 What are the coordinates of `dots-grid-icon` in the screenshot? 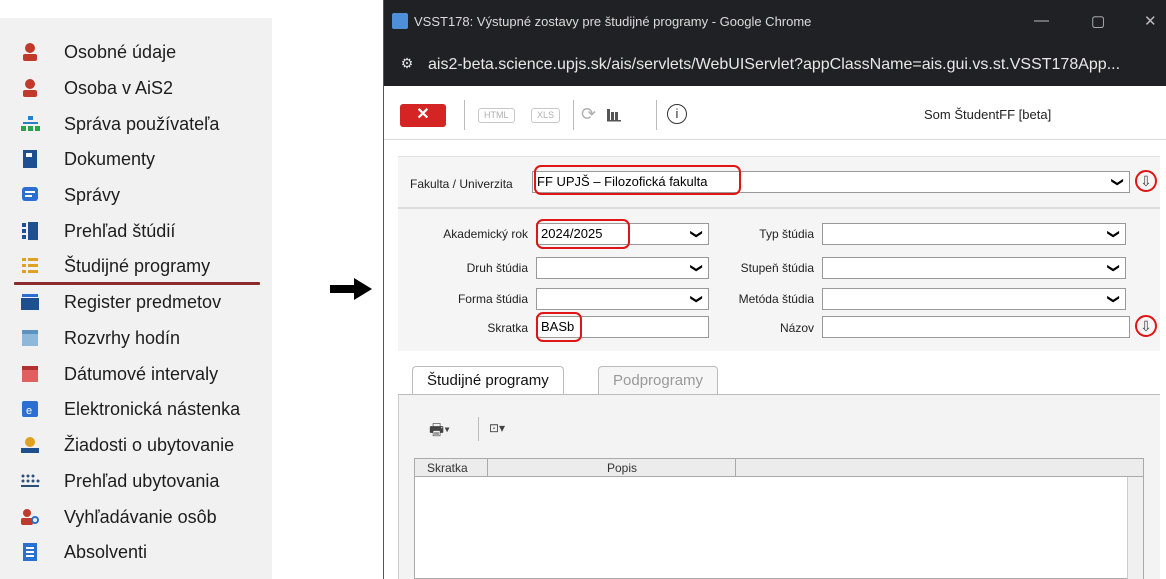 It's located at (30, 481).